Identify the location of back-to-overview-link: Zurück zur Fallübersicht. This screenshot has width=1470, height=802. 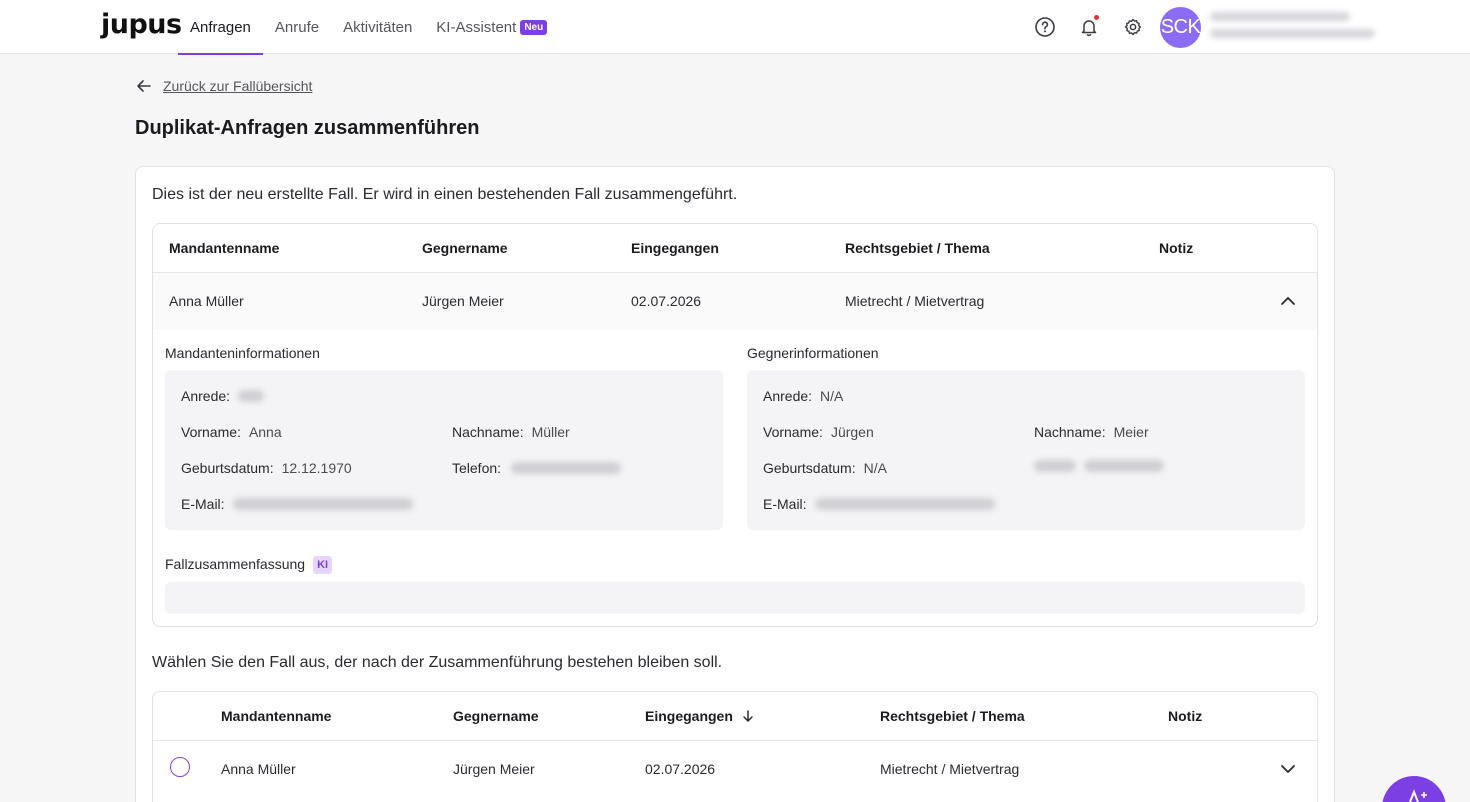
(224, 86).